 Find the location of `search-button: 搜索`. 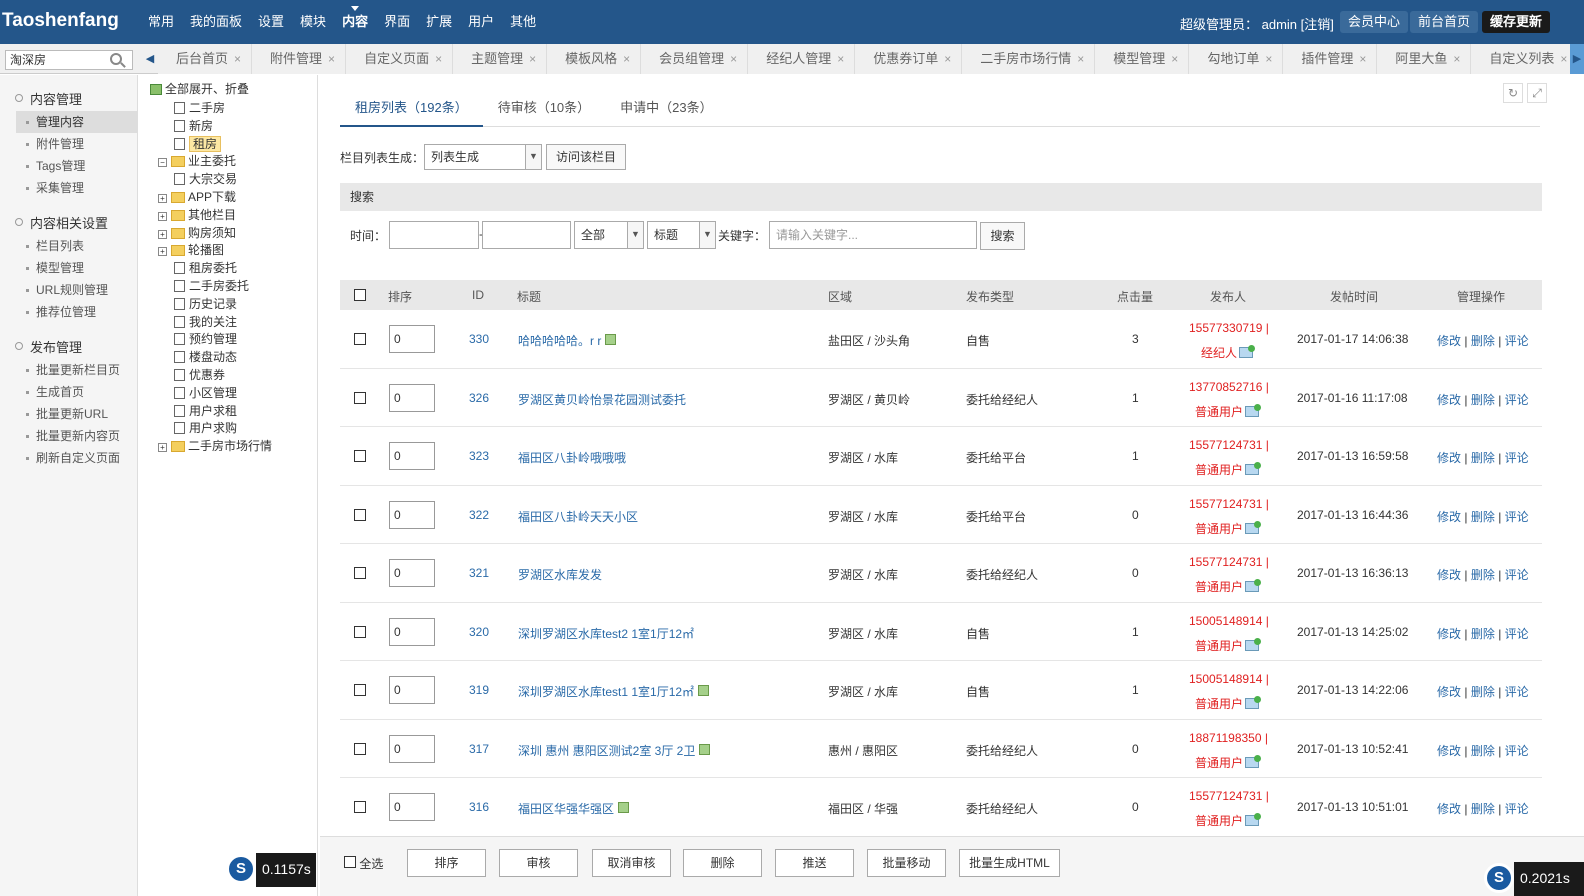

search-button: 搜索 is located at coordinates (1002, 236).